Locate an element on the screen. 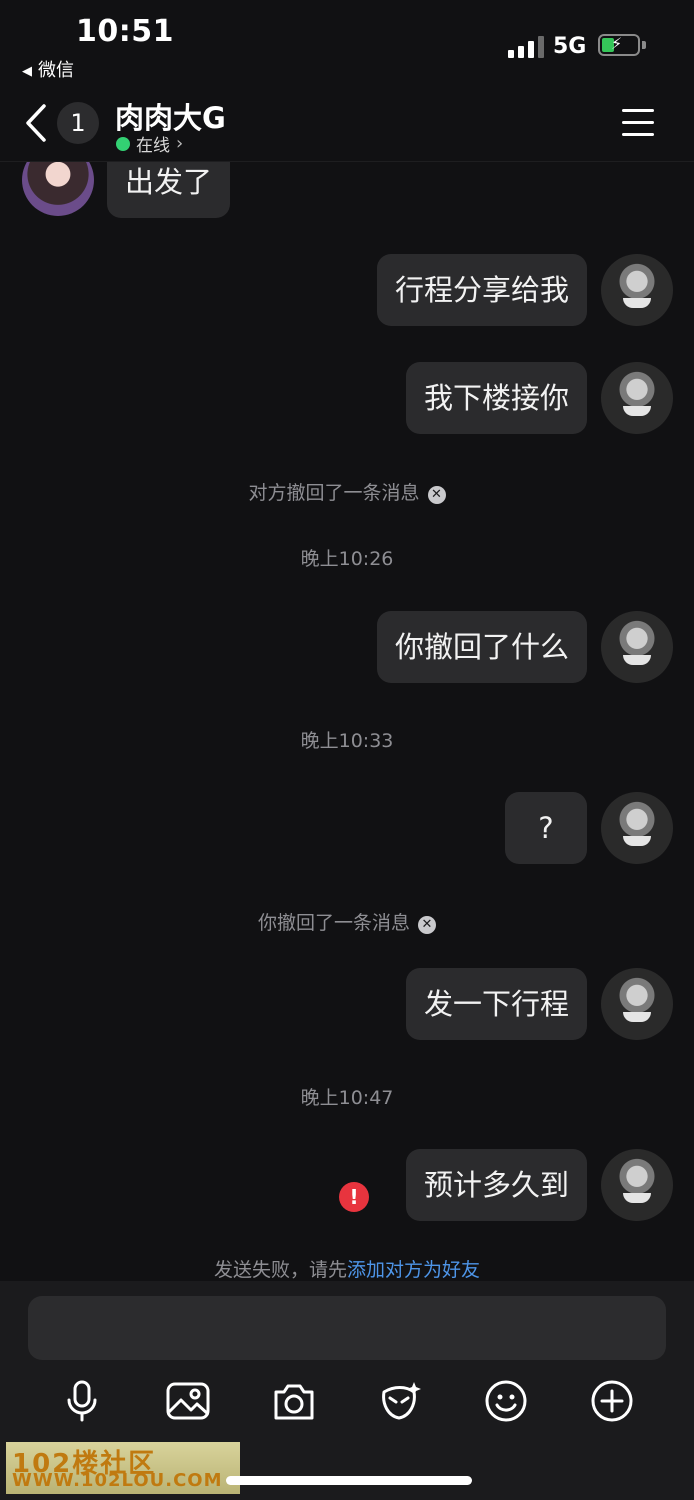 The width and height of the screenshot is (694, 1500). message-input is located at coordinates (347, 1328).